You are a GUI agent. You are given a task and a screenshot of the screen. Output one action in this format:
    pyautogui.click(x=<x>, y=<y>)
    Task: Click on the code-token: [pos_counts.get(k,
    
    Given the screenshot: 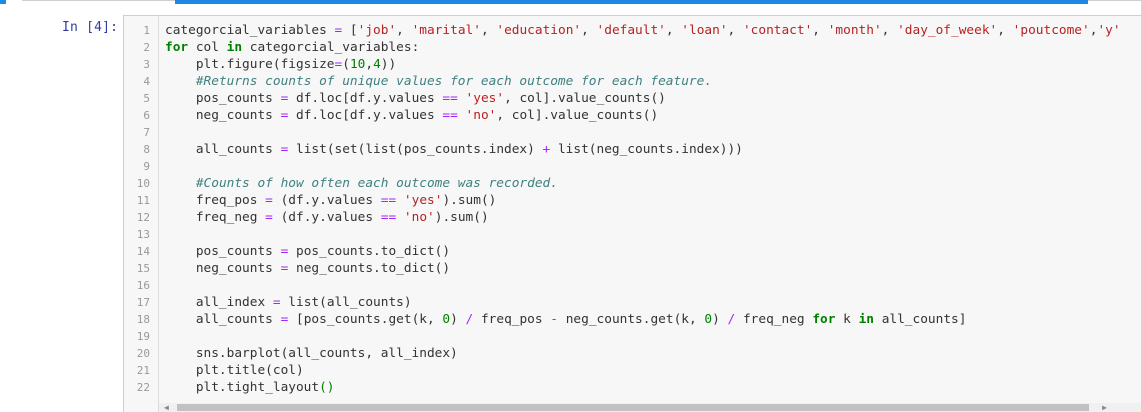 What is the action you would take?
    pyautogui.click(x=365, y=319)
    